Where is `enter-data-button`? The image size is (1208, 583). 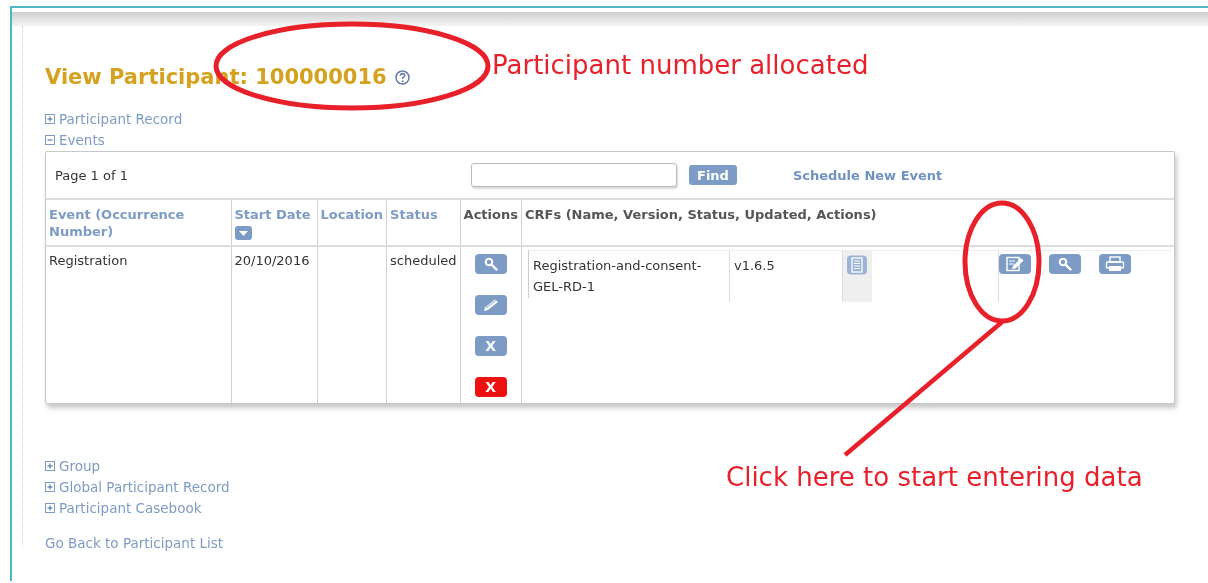
enter-data-button is located at coordinates (1015, 263).